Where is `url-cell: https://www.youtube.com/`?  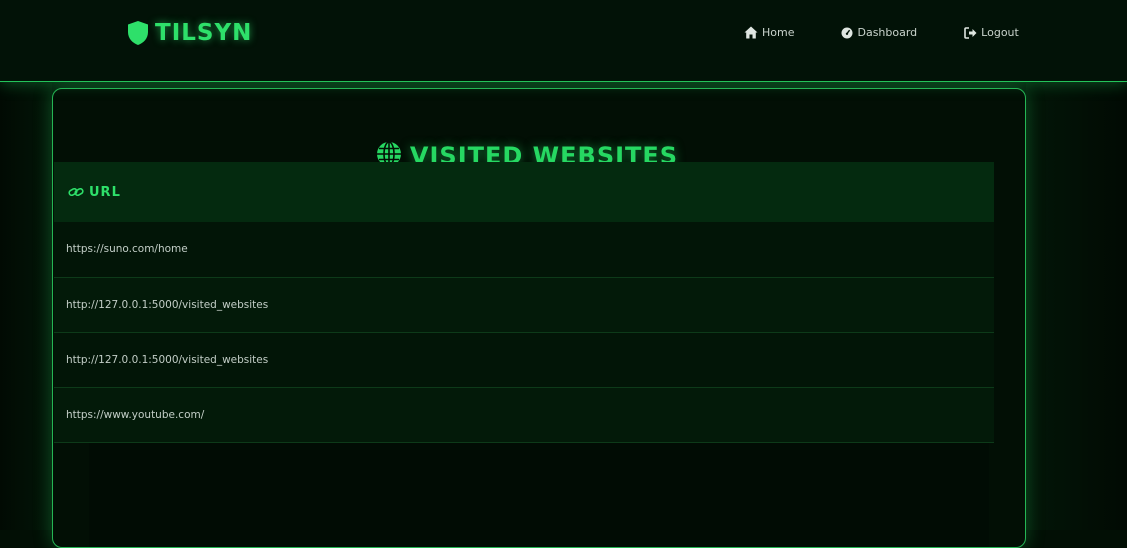
url-cell: https://www.youtube.com/ is located at coordinates (524, 415).